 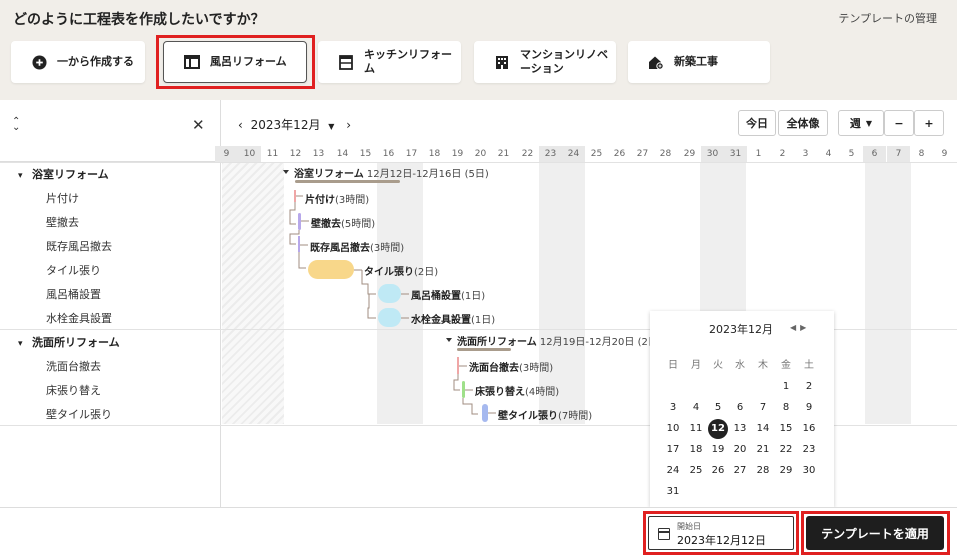 I want to click on task-bar-tile, so click(x=331, y=269).